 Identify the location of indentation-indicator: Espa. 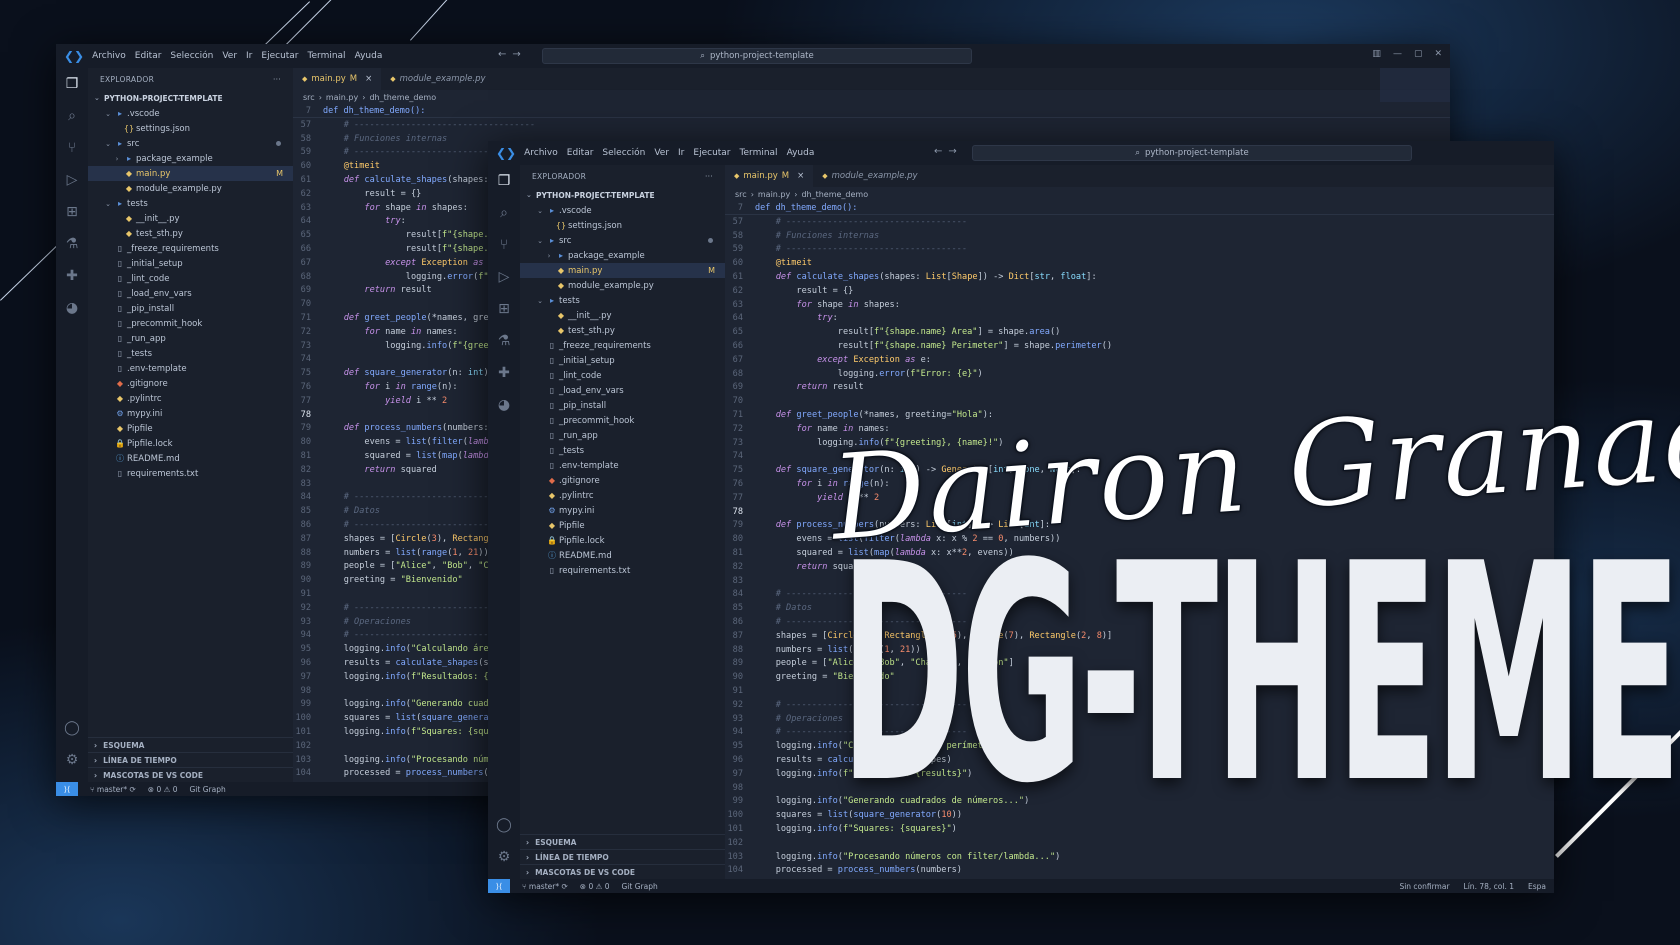
(1537, 886).